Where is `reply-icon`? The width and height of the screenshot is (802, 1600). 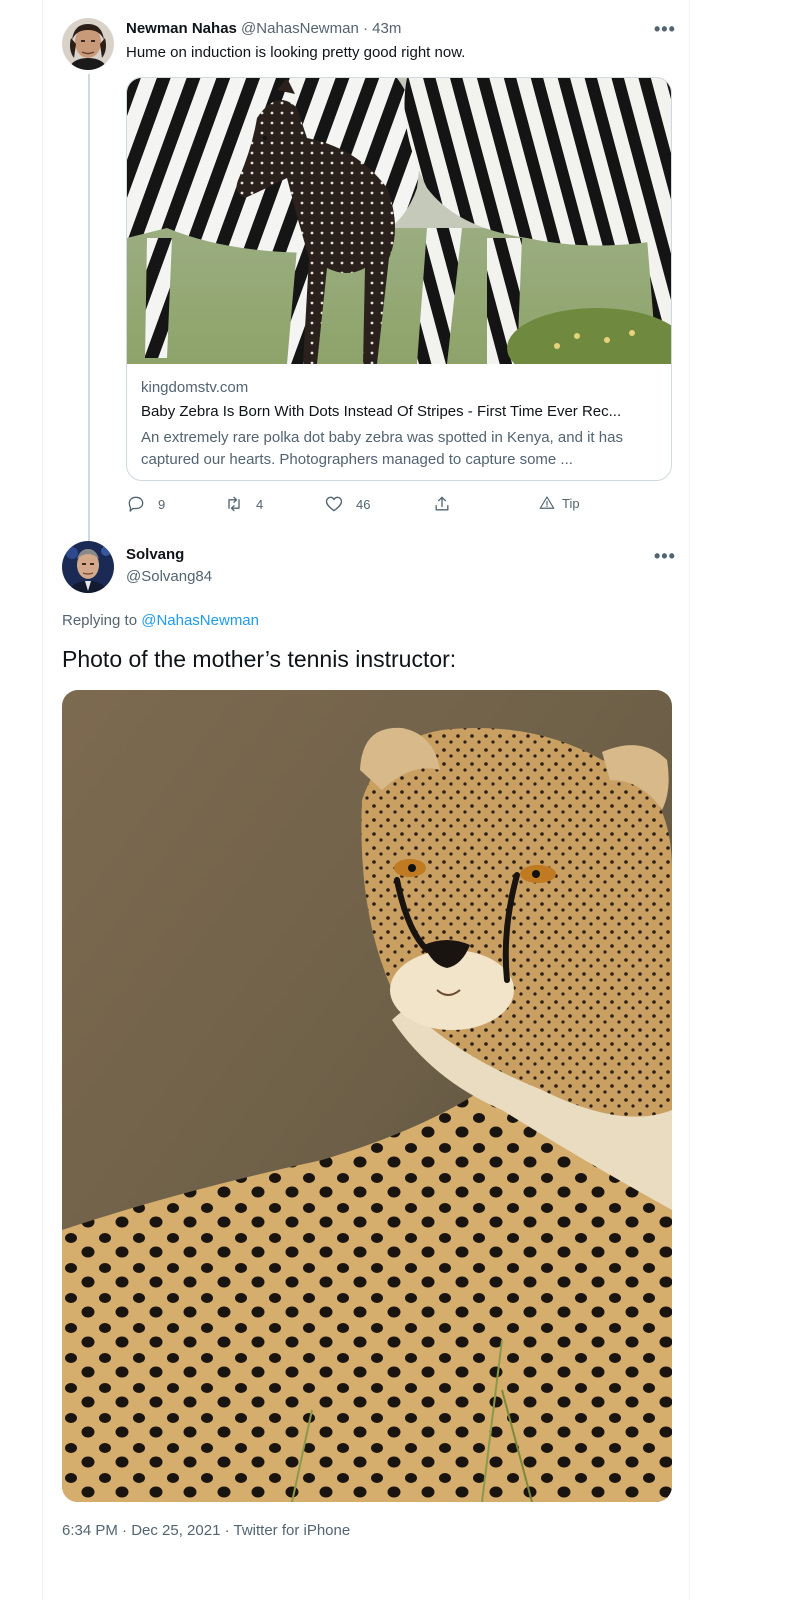
reply-icon is located at coordinates (136, 504).